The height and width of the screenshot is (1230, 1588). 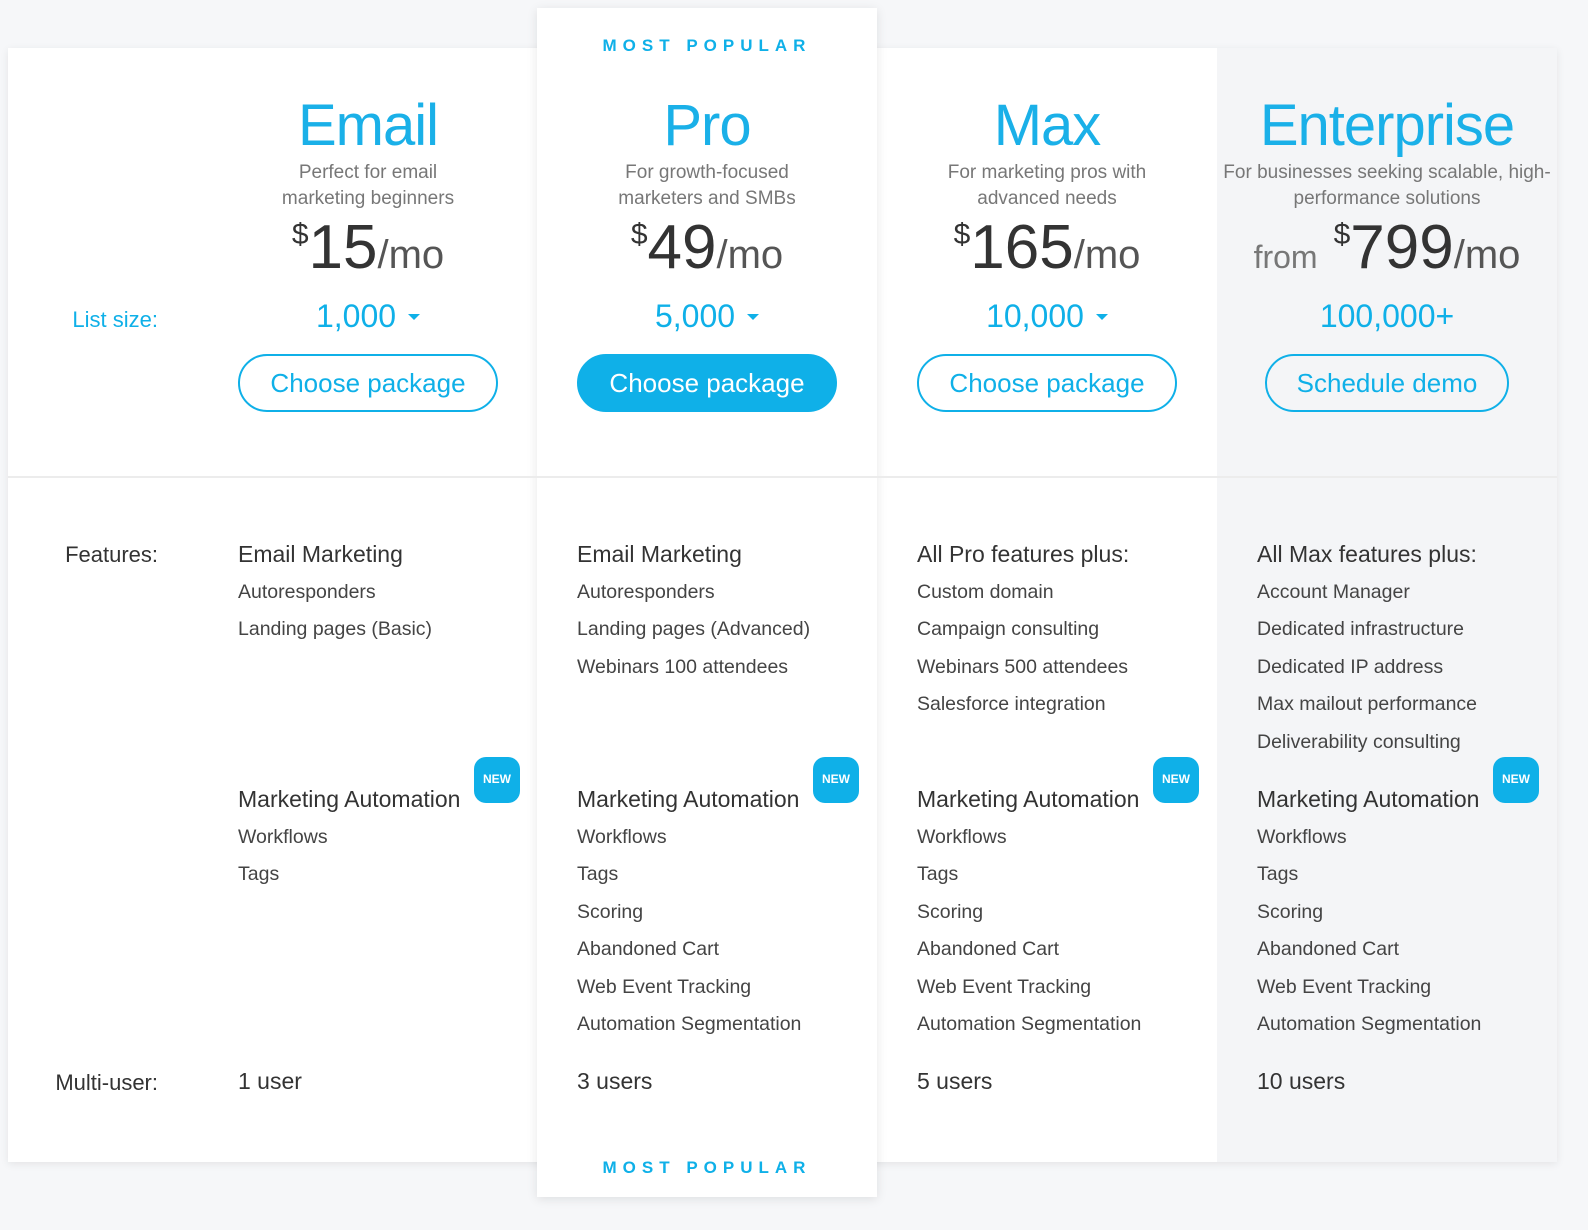 I want to click on multi-user-label: Multi-user:, so click(x=106, y=1082).